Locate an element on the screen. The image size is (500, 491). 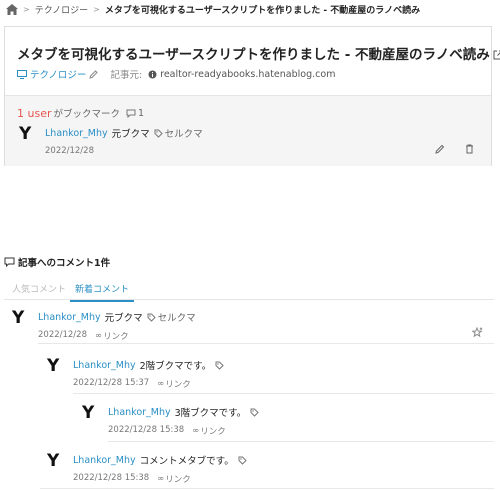
comment-text: 元ブクマ is located at coordinates (123, 318).